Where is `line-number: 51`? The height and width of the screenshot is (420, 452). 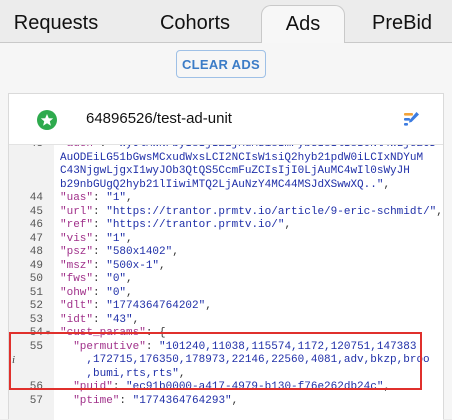 line-number: 51 is located at coordinates (36, 292).